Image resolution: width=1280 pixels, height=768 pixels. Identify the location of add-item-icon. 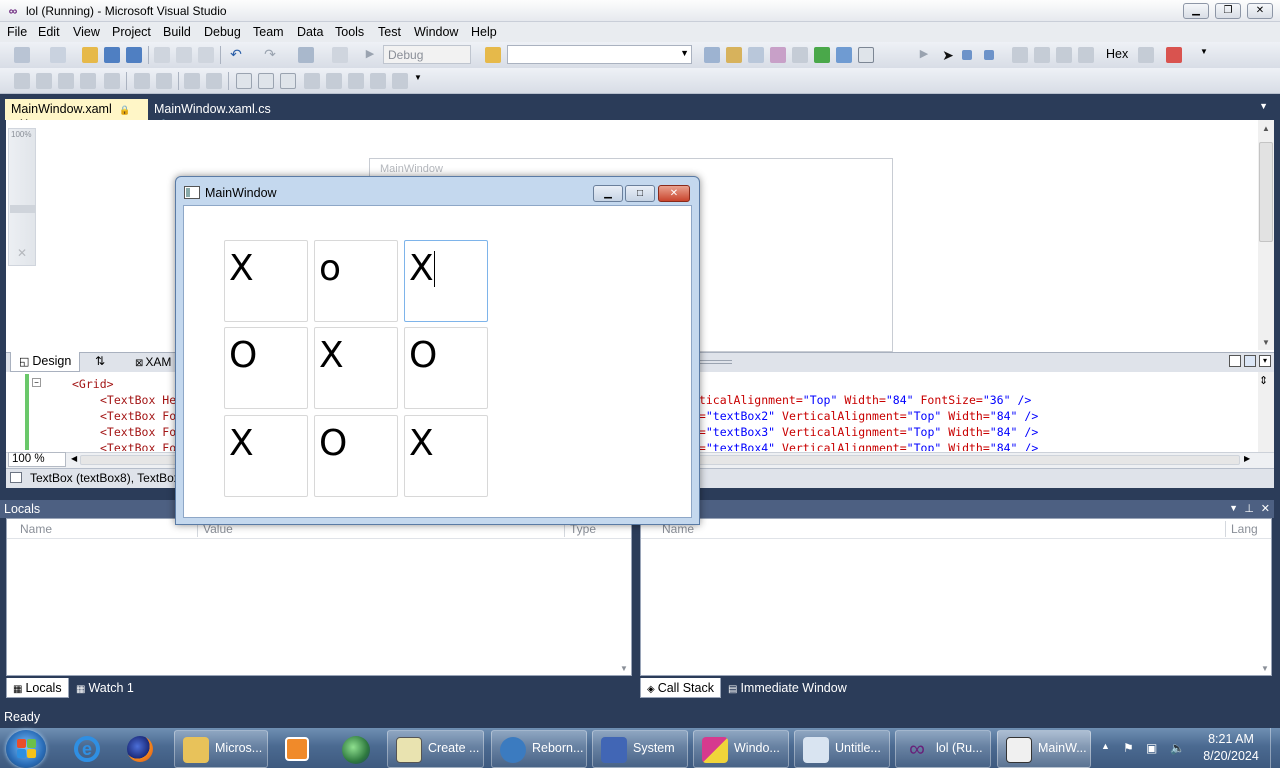
(58, 55).